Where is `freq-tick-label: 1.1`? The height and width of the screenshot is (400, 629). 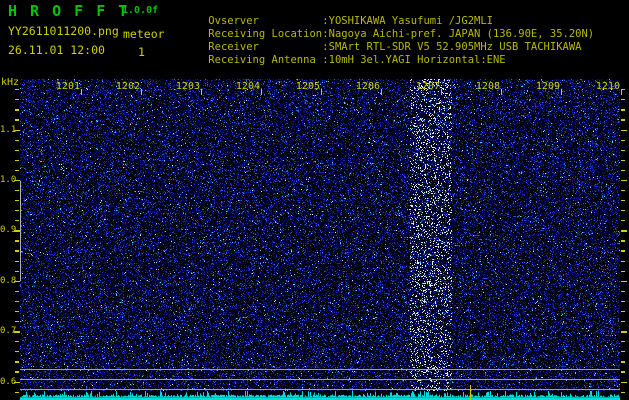 freq-tick-label: 1.1 is located at coordinates (8, 129).